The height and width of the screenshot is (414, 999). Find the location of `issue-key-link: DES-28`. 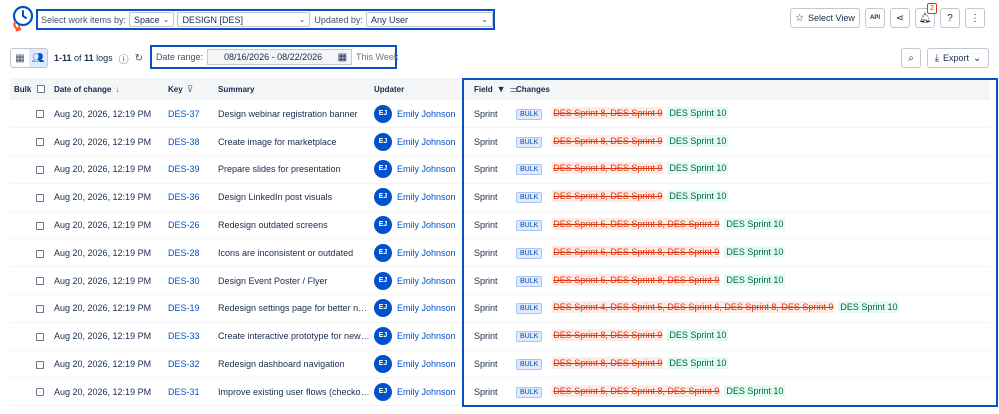

issue-key-link: DES-28 is located at coordinates (189, 253).